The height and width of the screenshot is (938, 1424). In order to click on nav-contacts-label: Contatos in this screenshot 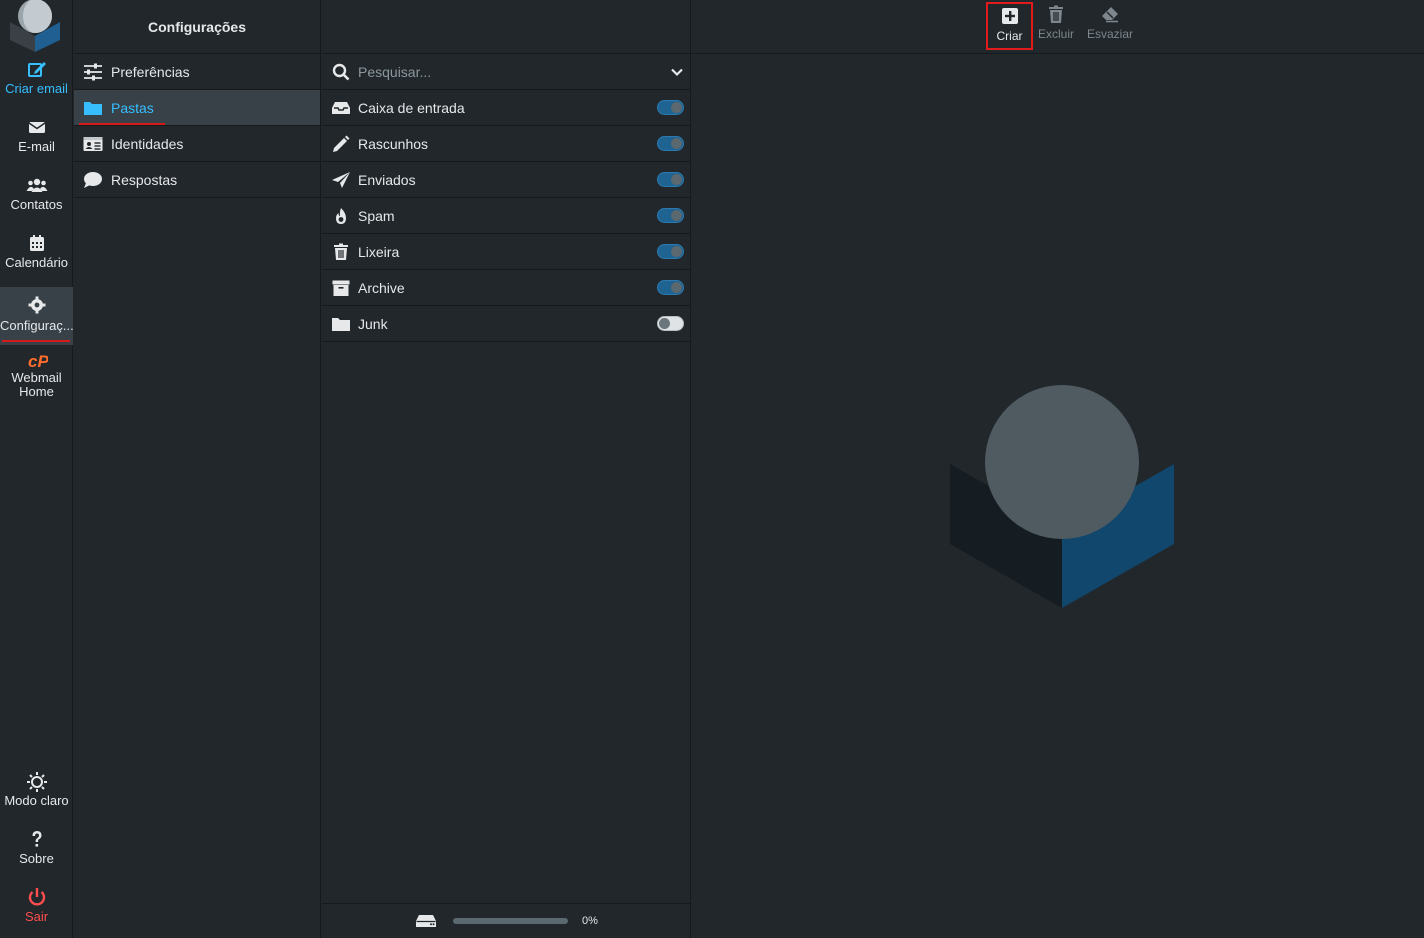, I will do `click(36, 204)`.